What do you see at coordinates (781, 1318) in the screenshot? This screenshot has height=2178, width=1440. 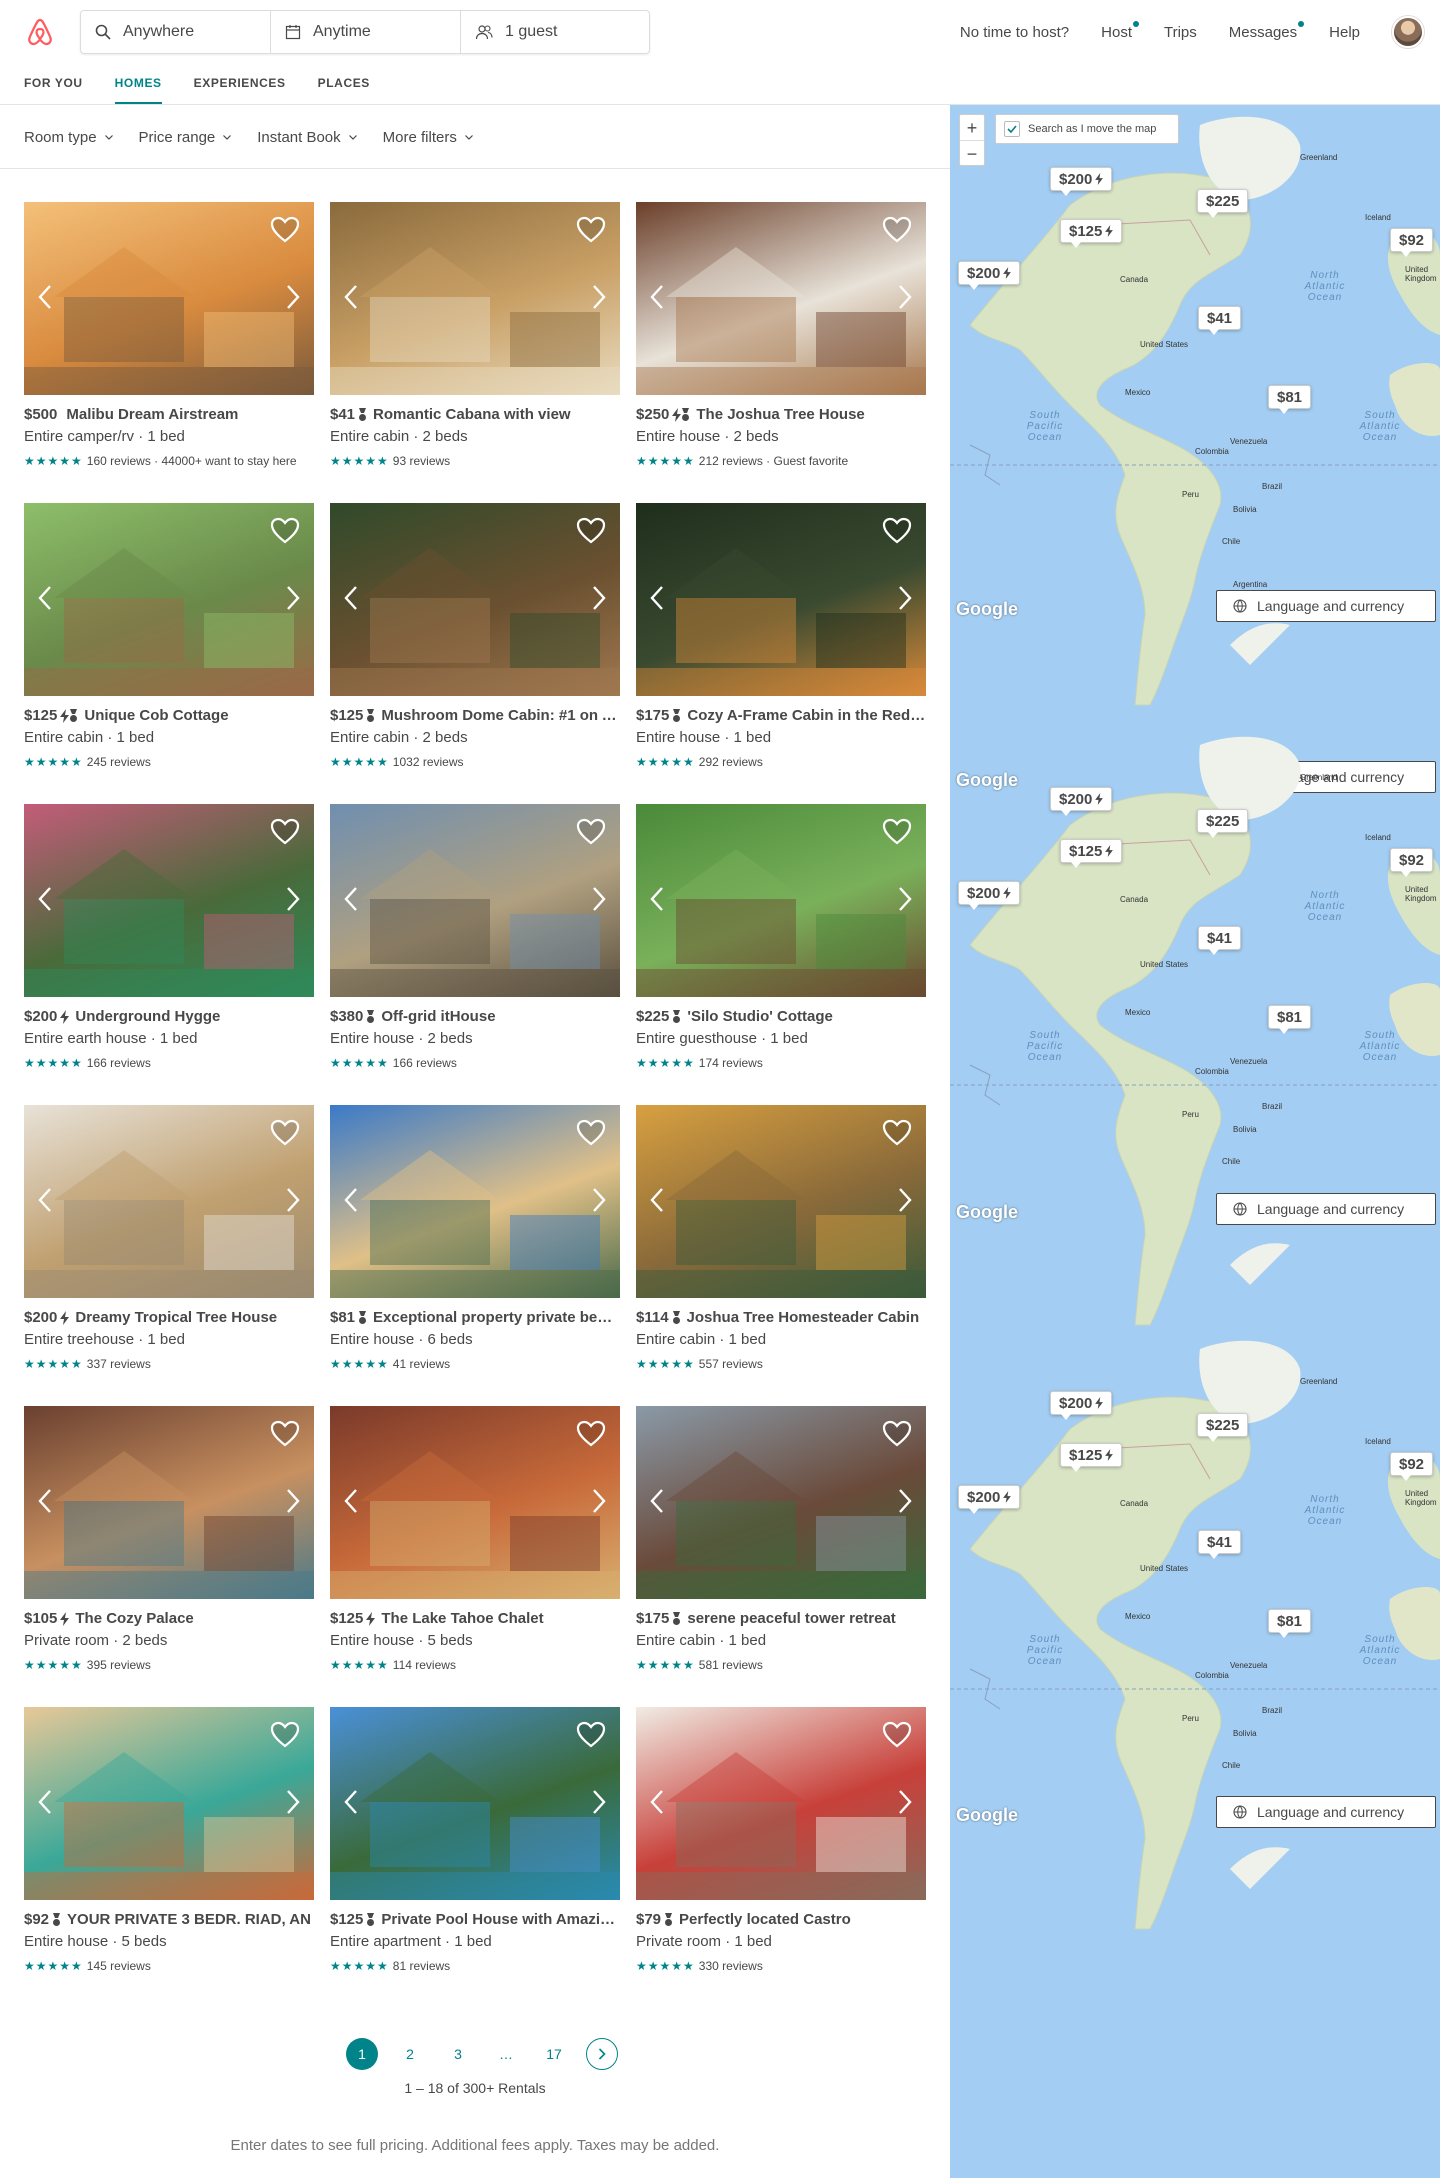 I see `listing-title: $114 Joshua Tree Homesteader Cabin` at bounding box center [781, 1318].